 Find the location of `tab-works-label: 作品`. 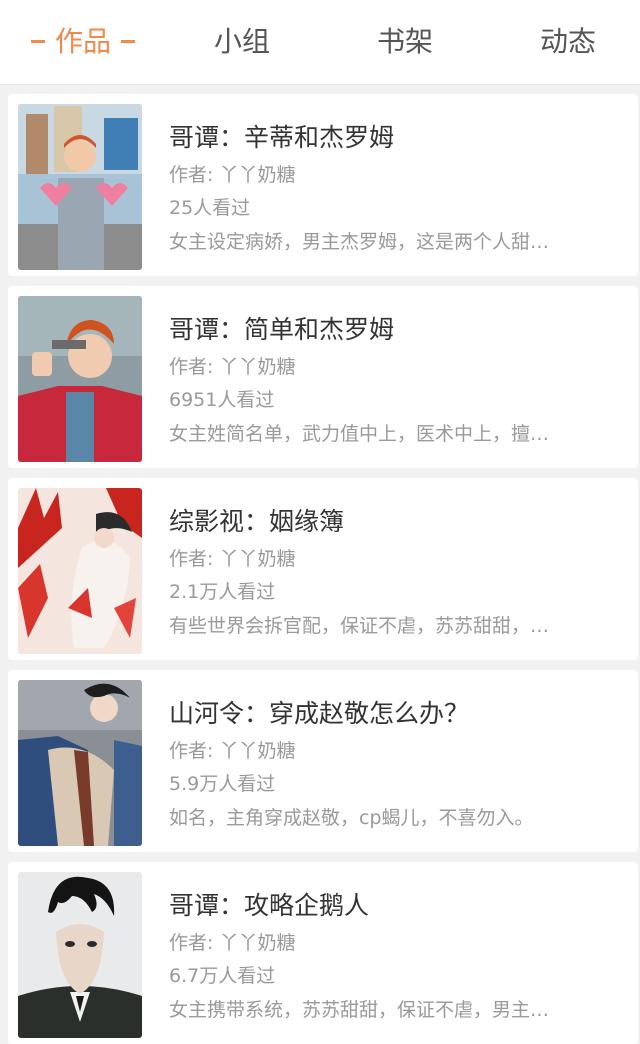

tab-works-label: 作品 is located at coordinates (82, 41).